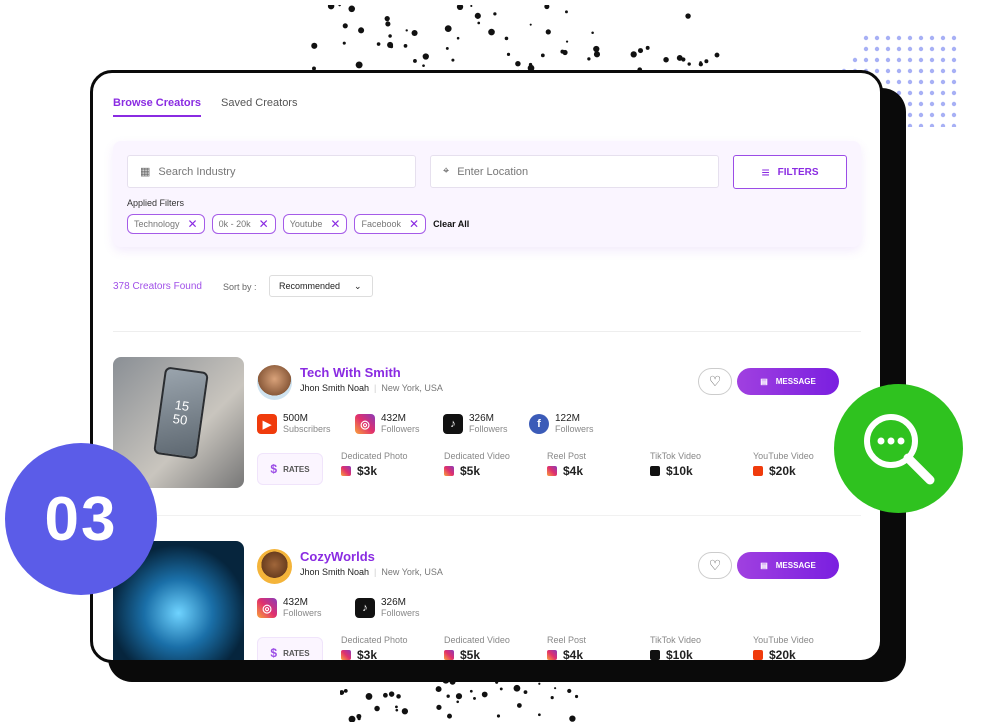 Image resolution: width=988 pixels, height=722 pixels. What do you see at coordinates (783, 464) in the screenshot?
I see `rate-item: YouTube Video $20k` at bounding box center [783, 464].